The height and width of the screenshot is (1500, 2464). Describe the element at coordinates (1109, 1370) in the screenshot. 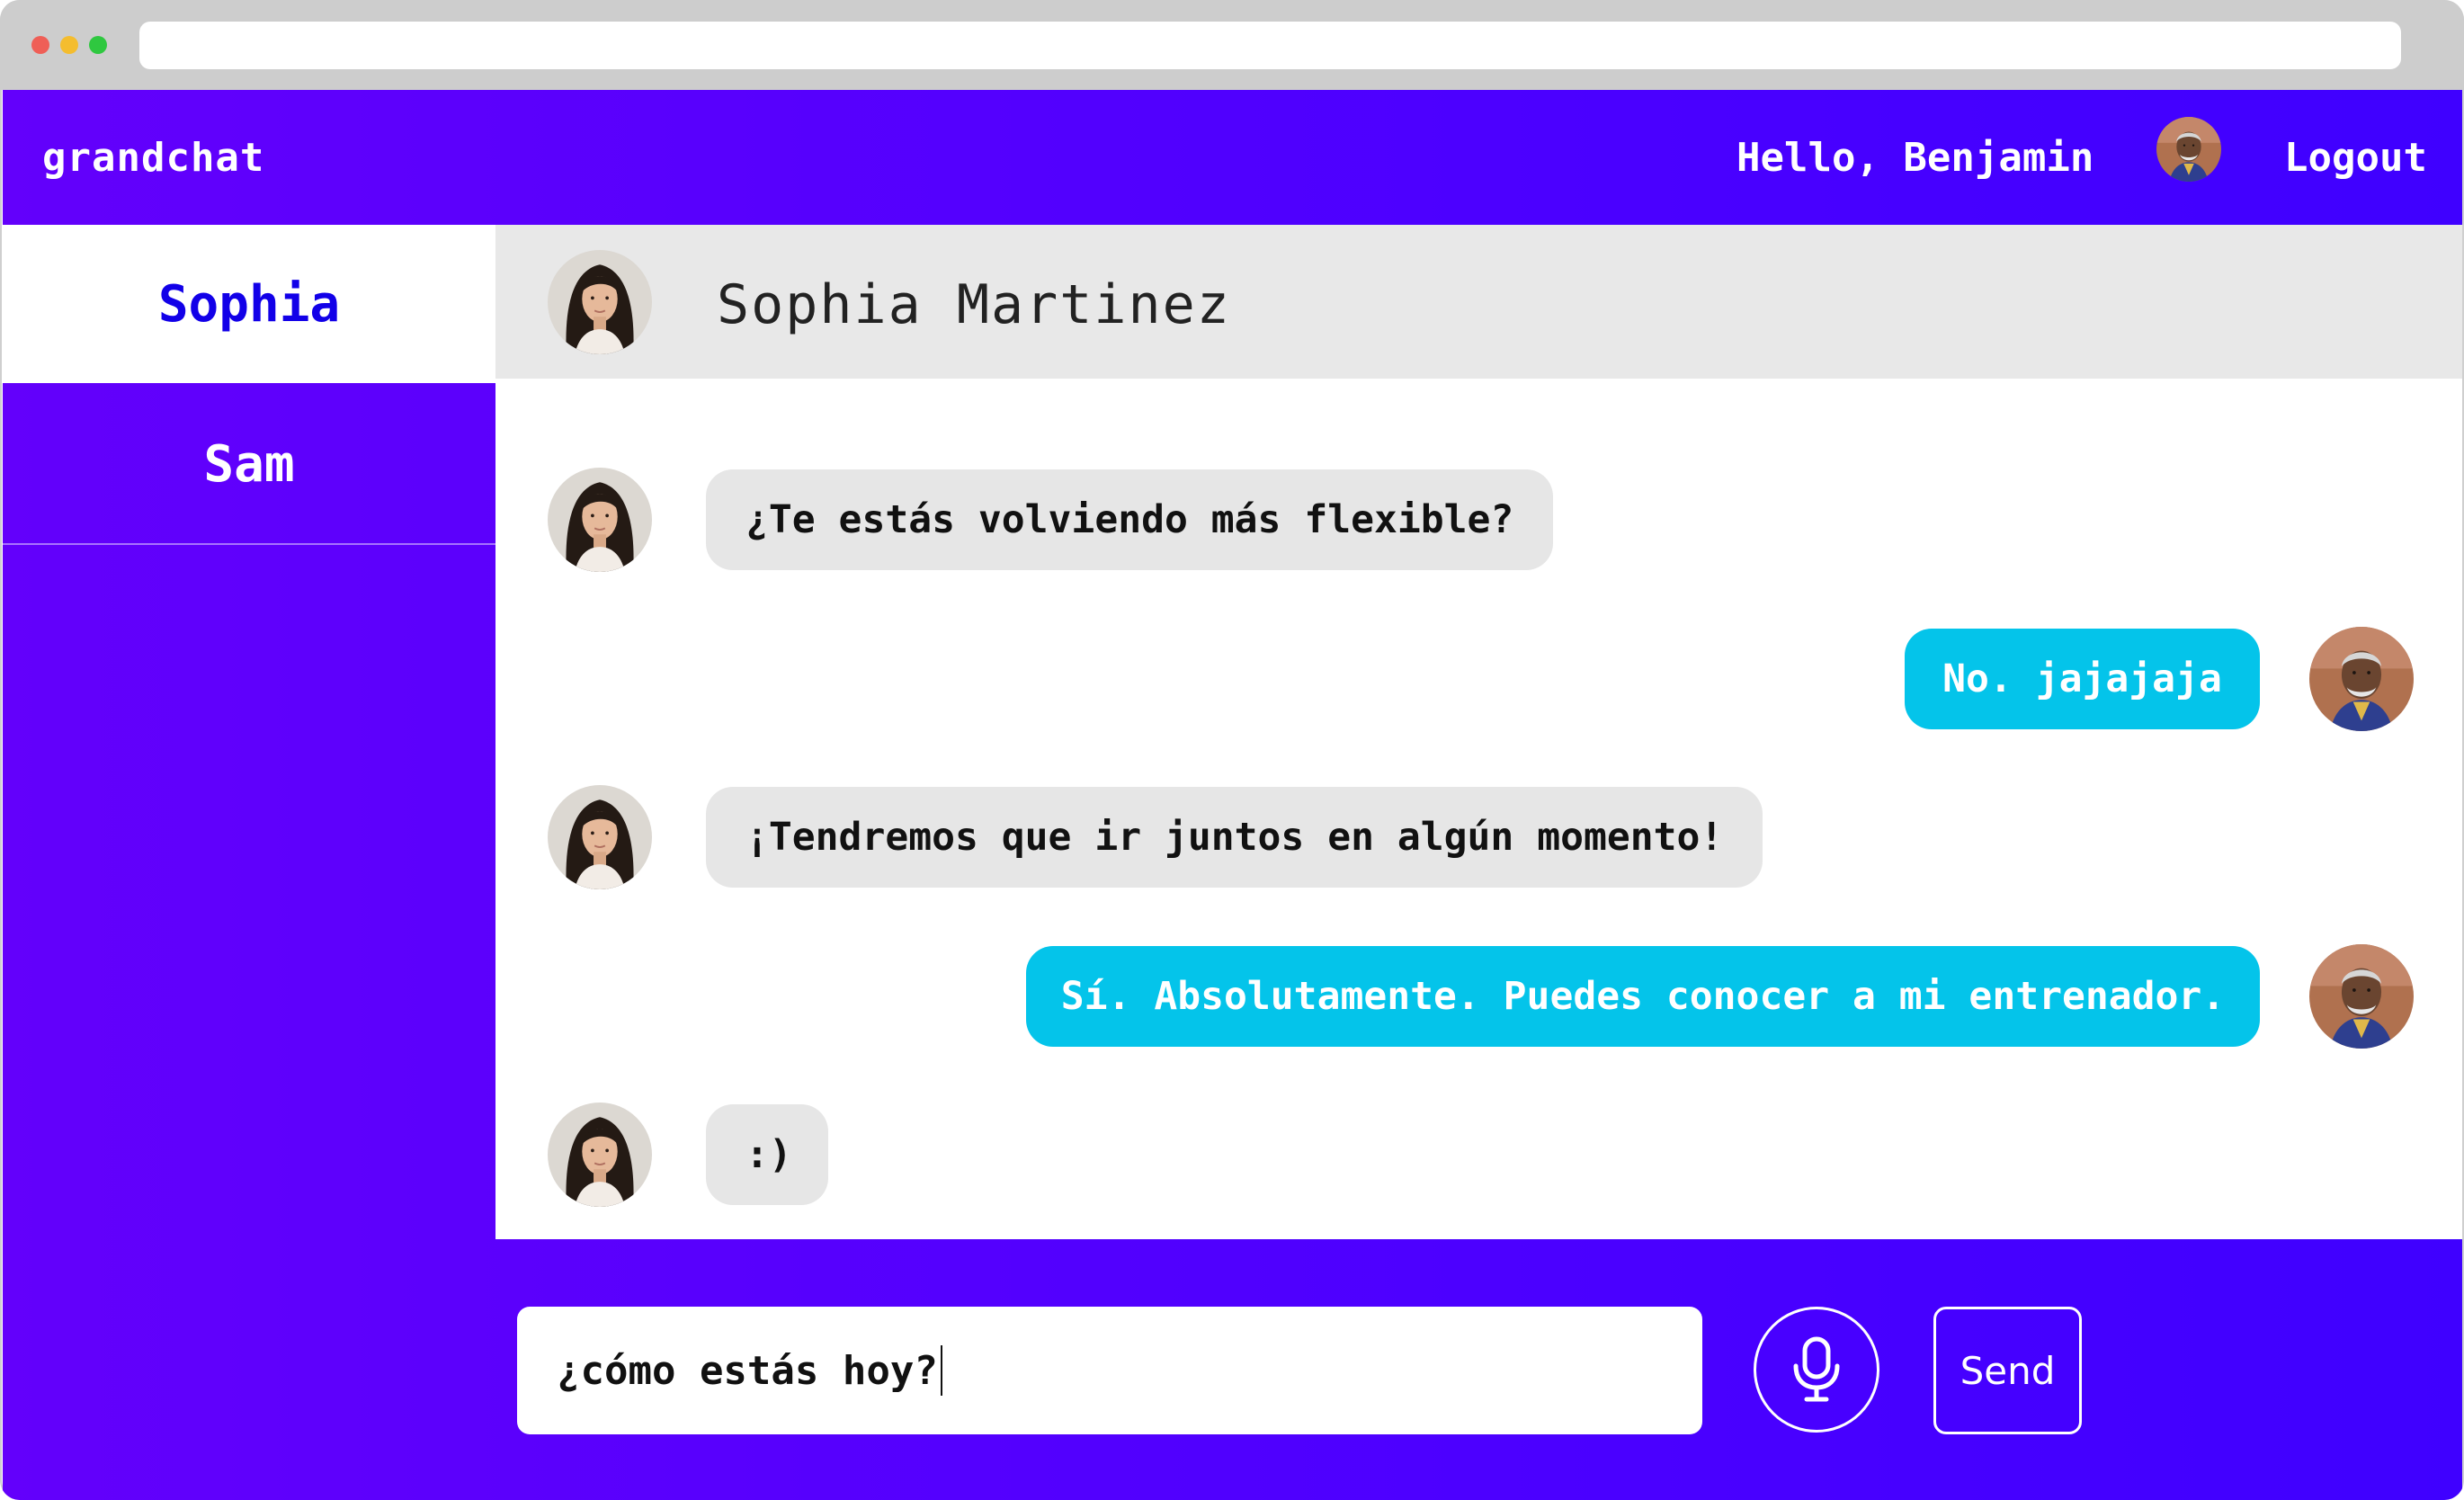

I see `message-input: ¿cómo estás hoy?` at that location.